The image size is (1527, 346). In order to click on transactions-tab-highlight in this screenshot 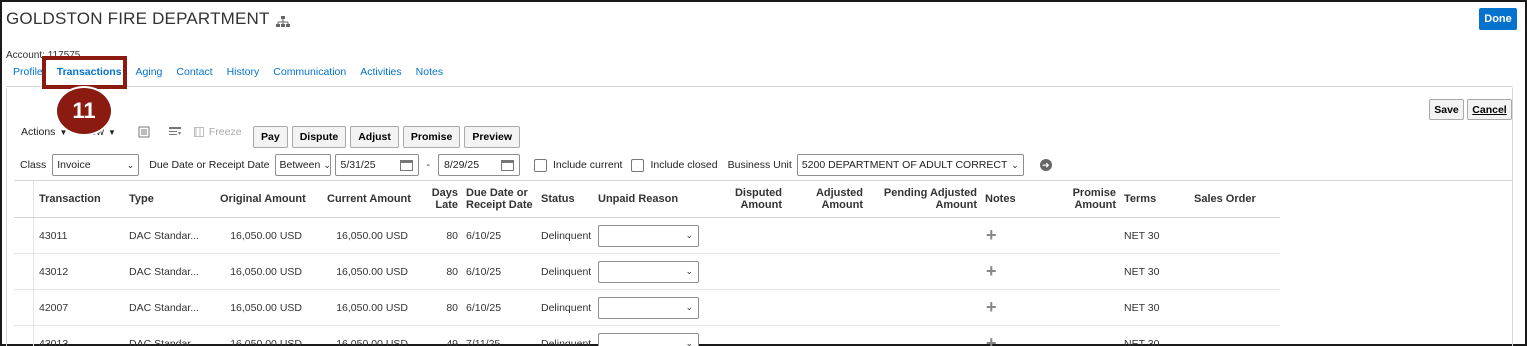, I will do `click(84, 72)`.